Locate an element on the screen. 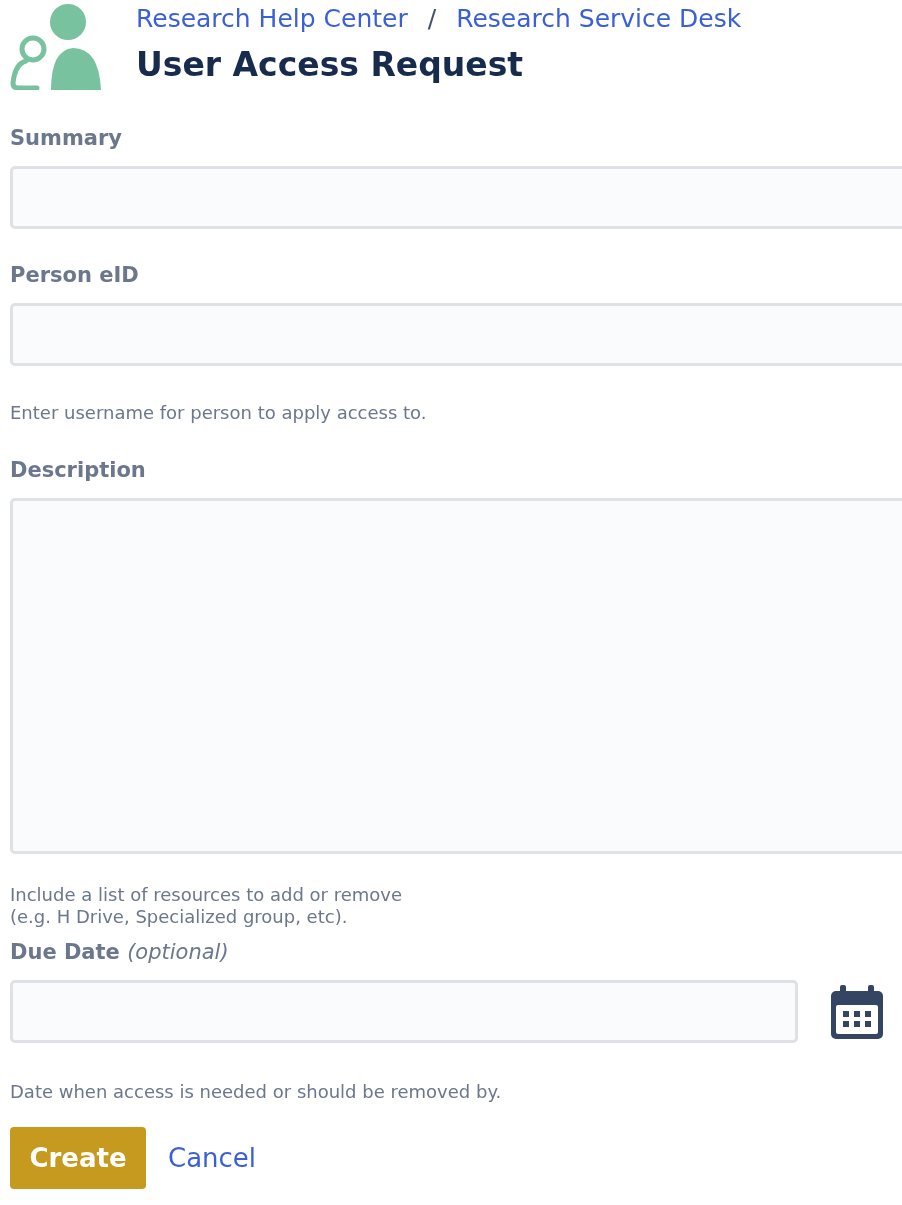 The width and height of the screenshot is (902, 1205). help-text: Enter username for person to apply access to. is located at coordinates (219, 413).